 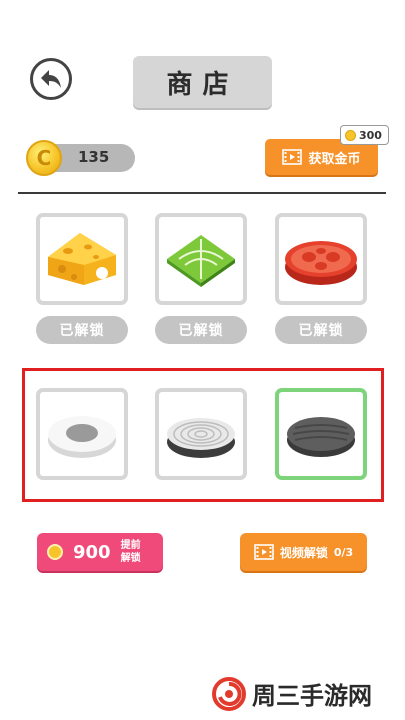 I want to click on reward-amount: 300, so click(x=370, y=135).